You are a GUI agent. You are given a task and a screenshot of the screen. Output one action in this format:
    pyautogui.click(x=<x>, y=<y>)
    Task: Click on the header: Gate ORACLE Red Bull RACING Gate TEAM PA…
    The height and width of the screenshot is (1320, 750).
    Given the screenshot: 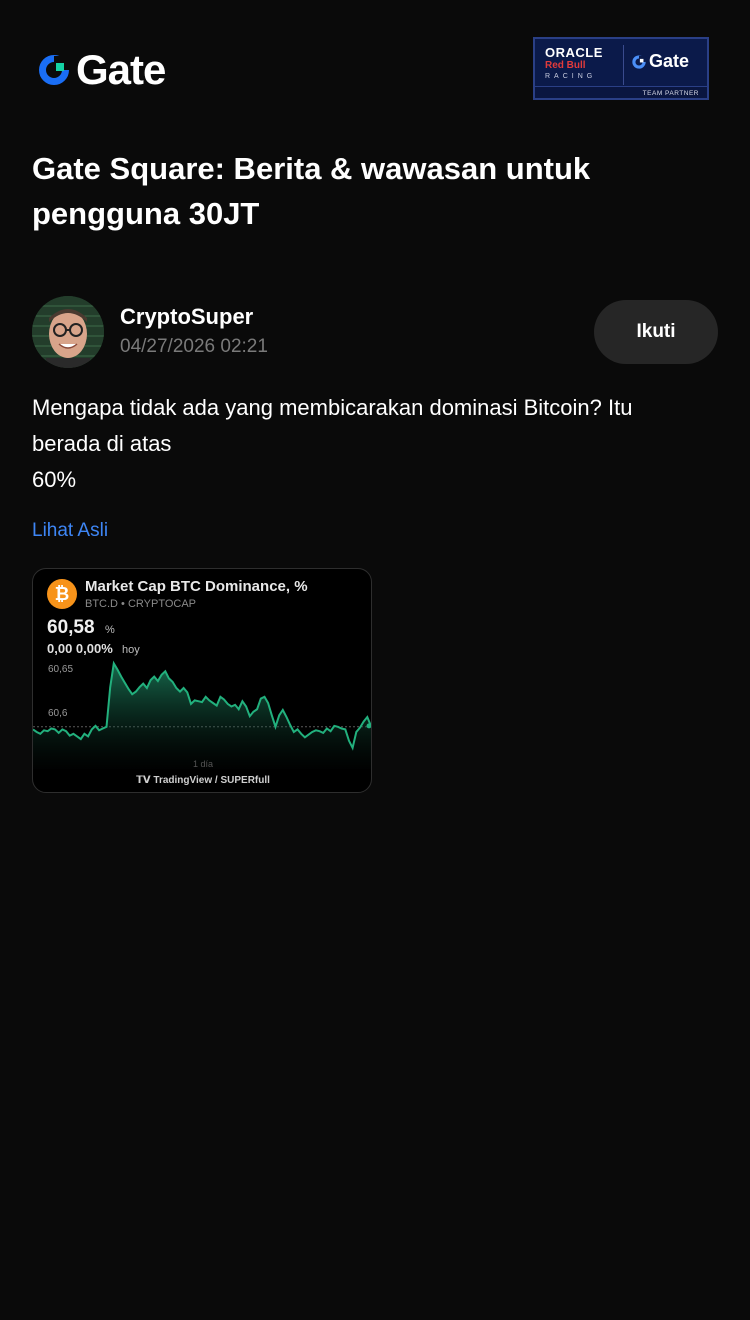 What is the action you would take?
    pyautogui.click(x=375, y=70)
    